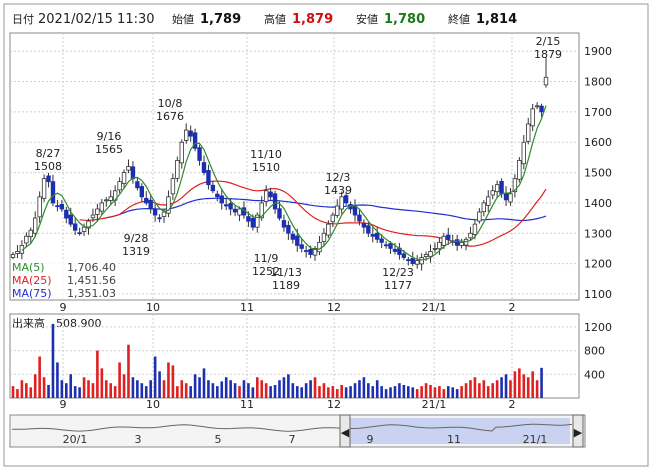  Describe the element at coordinates (297, 431) in the screenshot. I see `range-navigator: ◀ ▶ 20/1 3 5 7 9 11 21/1` at that location.